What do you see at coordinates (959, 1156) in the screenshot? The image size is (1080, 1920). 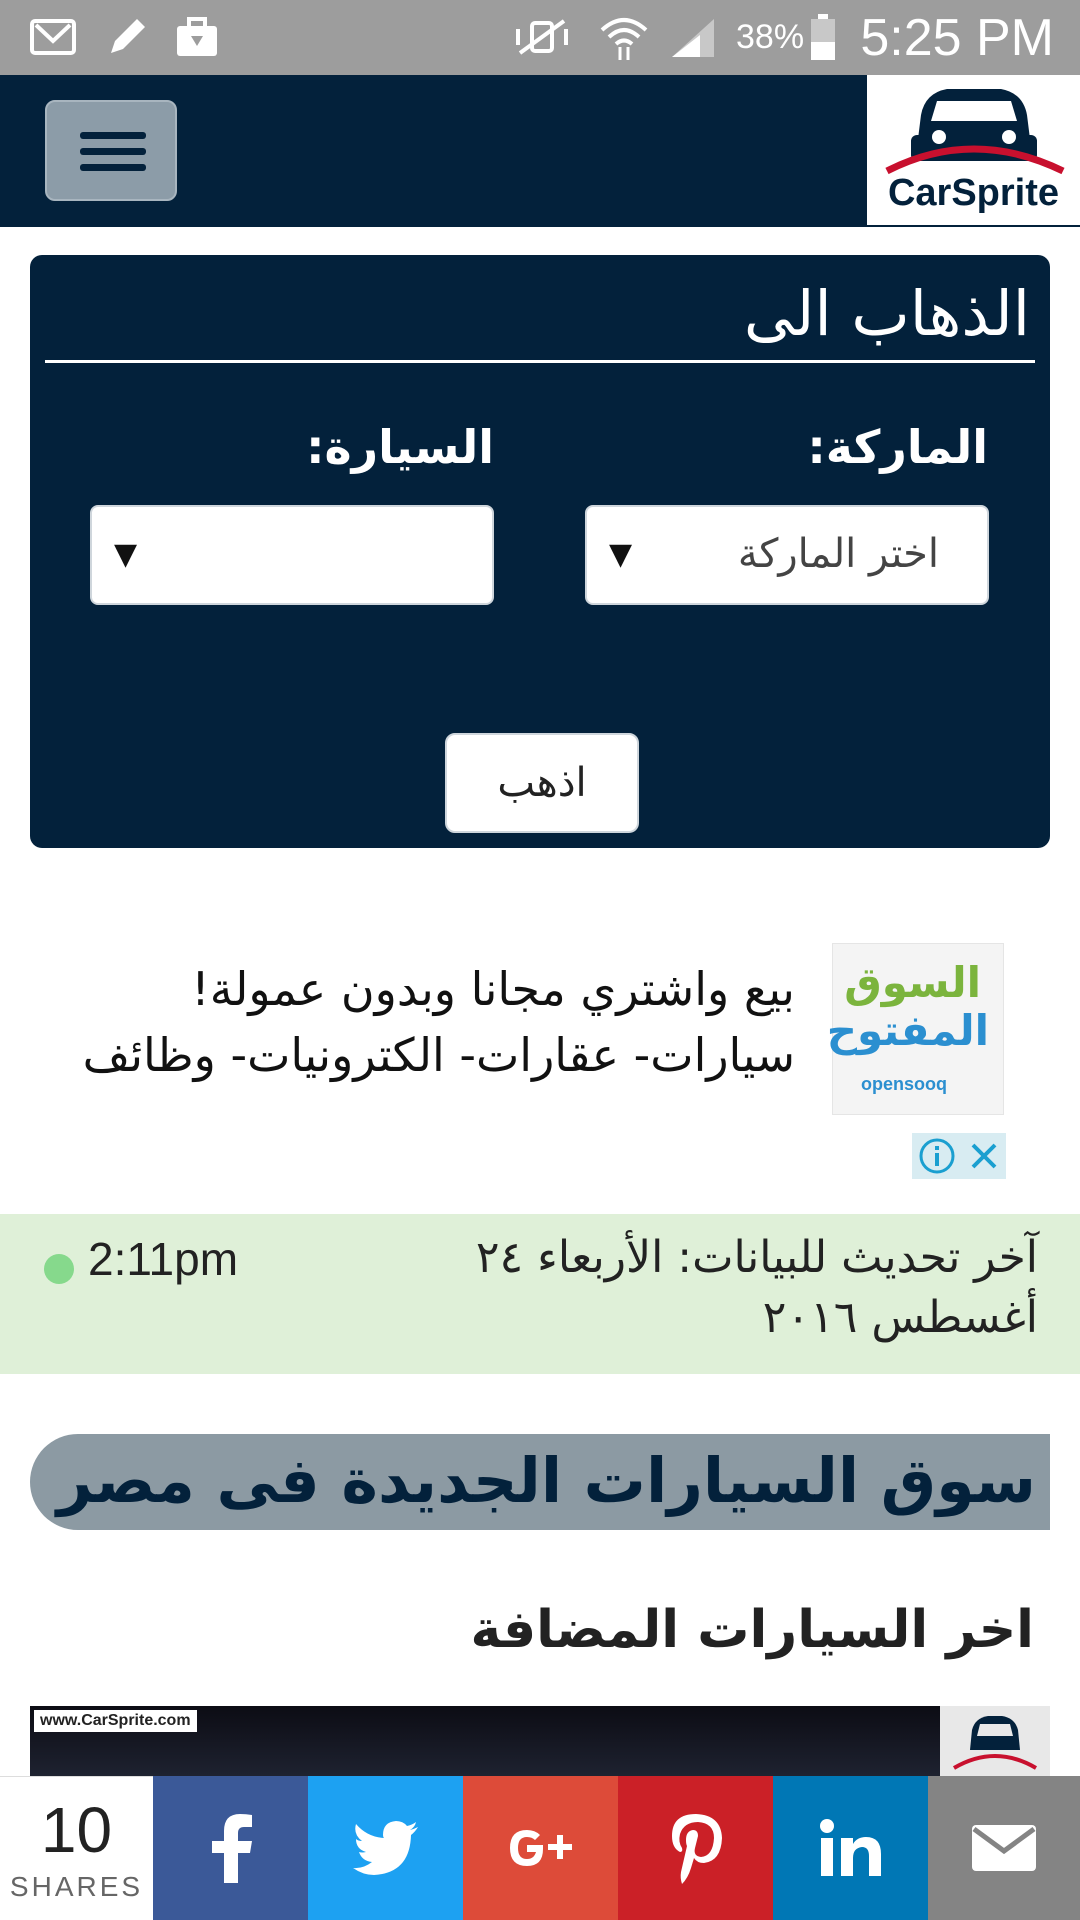 I see `ad-choices-badge` at bounding box center [959, 1156].